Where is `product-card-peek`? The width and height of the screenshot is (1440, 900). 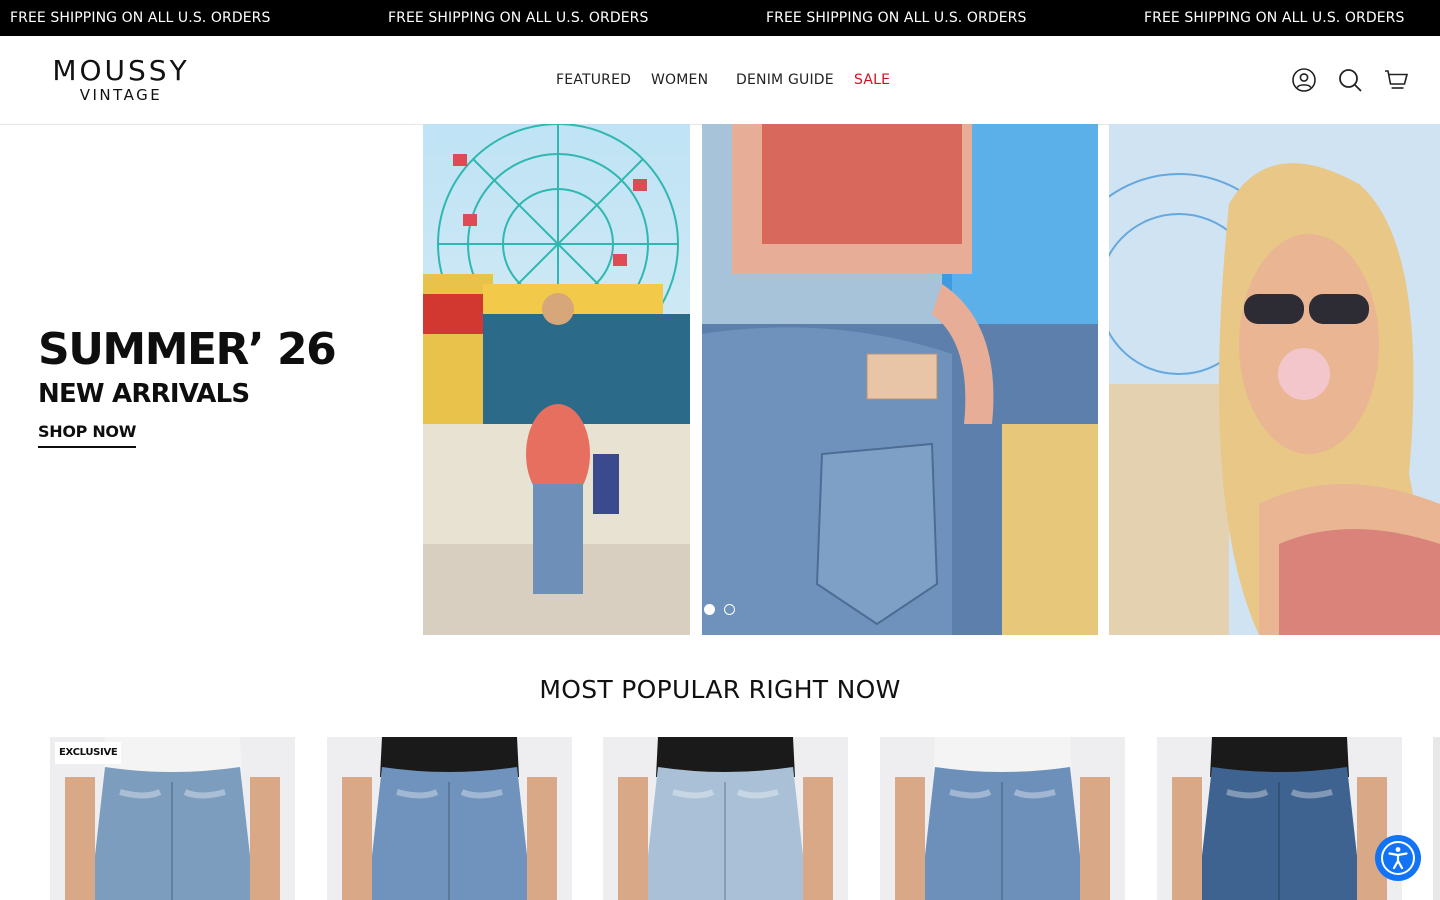 product-card-peek is located at coordinates (1436, 818).